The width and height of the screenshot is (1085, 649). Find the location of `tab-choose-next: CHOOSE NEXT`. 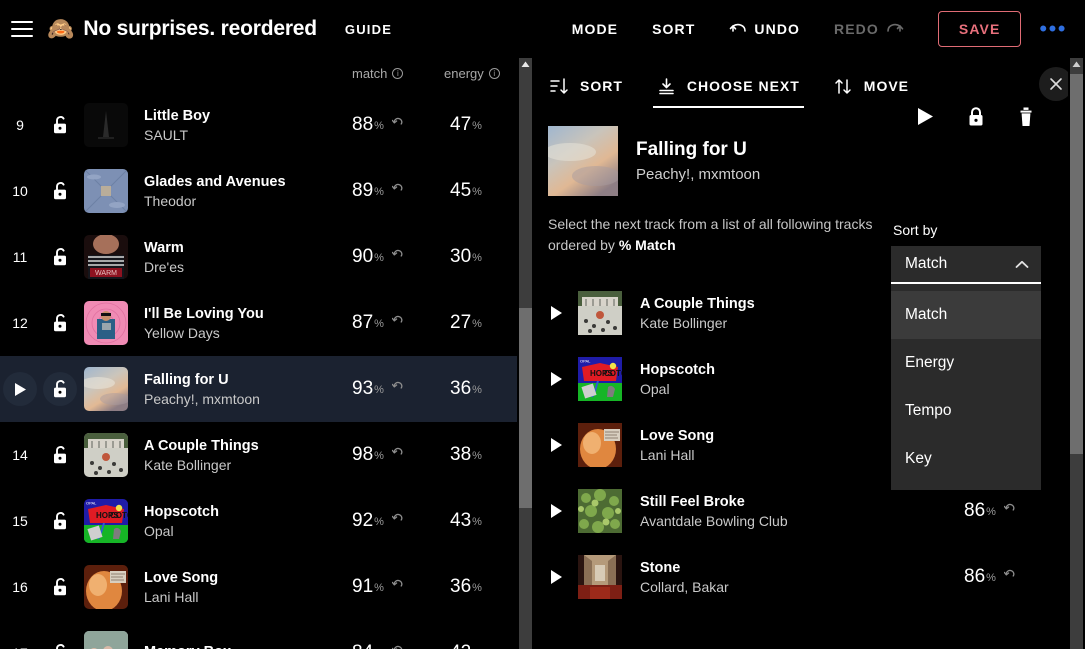

tab-choose-next: CHOOSE NEXT is located at coordinates (728, 86).